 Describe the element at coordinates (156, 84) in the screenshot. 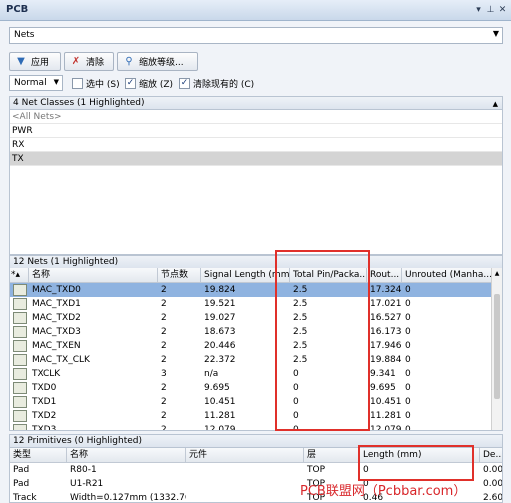

I see `zoom-checkbox-label: 缩放 (Z)` at that location.